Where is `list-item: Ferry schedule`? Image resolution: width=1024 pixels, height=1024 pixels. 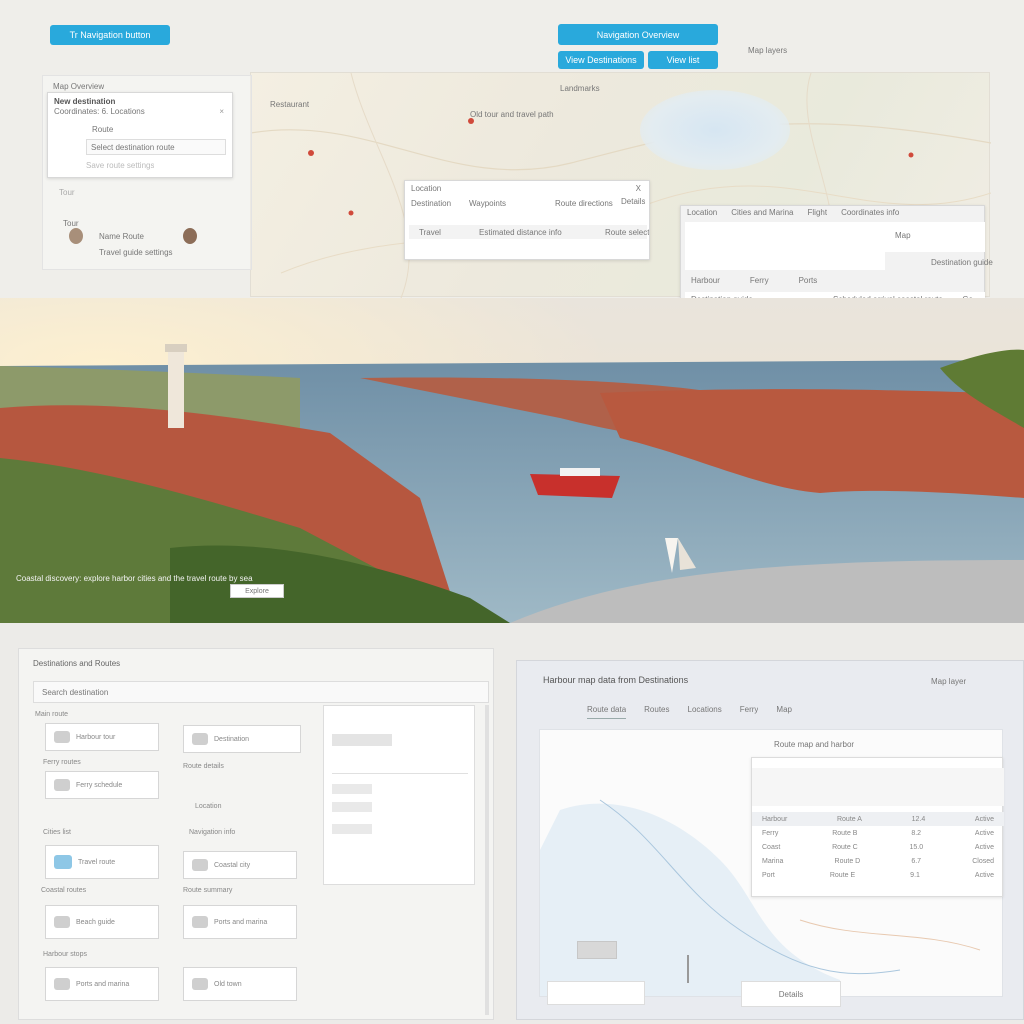 list-item: Ferry schedule is located at coordinates (102, 785).